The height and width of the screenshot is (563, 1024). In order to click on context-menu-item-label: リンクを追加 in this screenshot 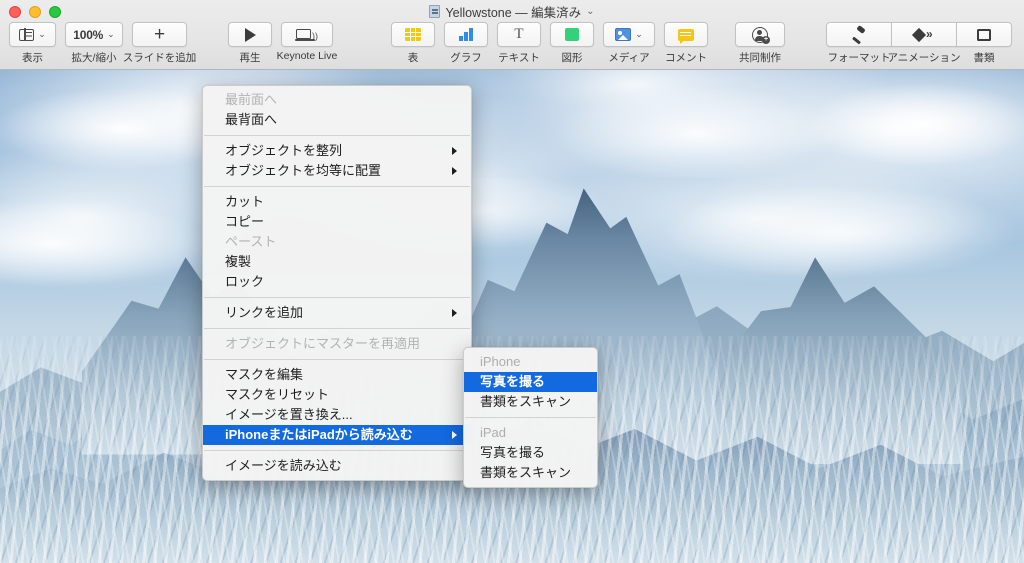, I will do `click(264, 312)`.